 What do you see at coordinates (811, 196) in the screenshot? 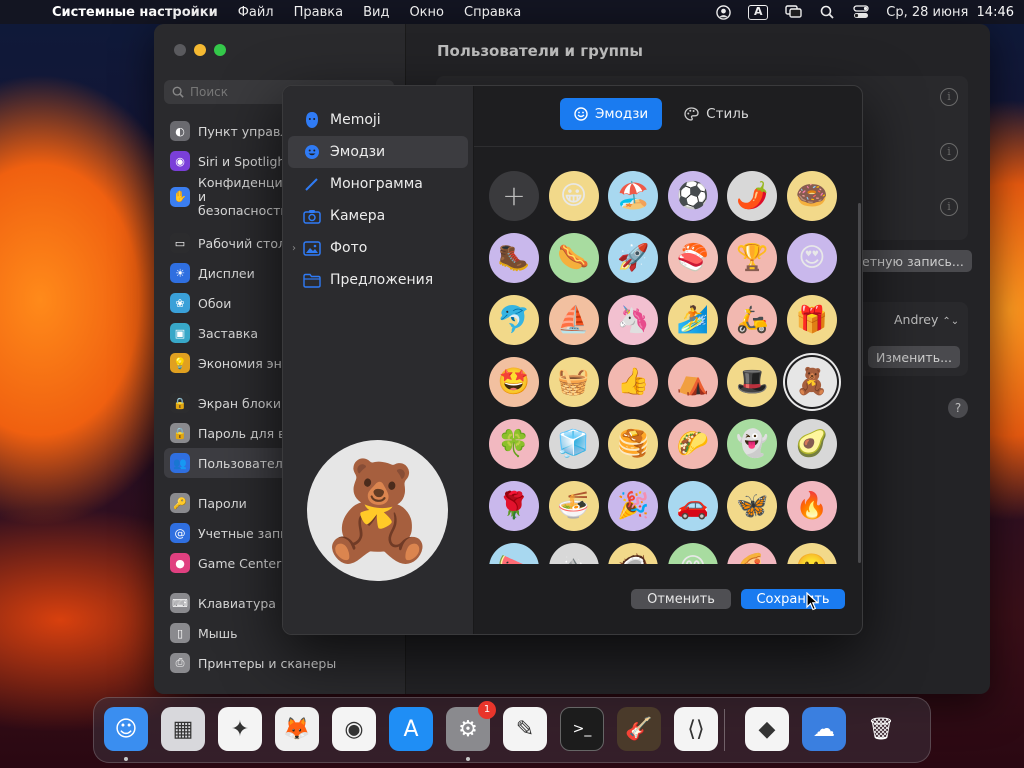
I see `emoji-option: 🍩` at bounding box center [811, 196].